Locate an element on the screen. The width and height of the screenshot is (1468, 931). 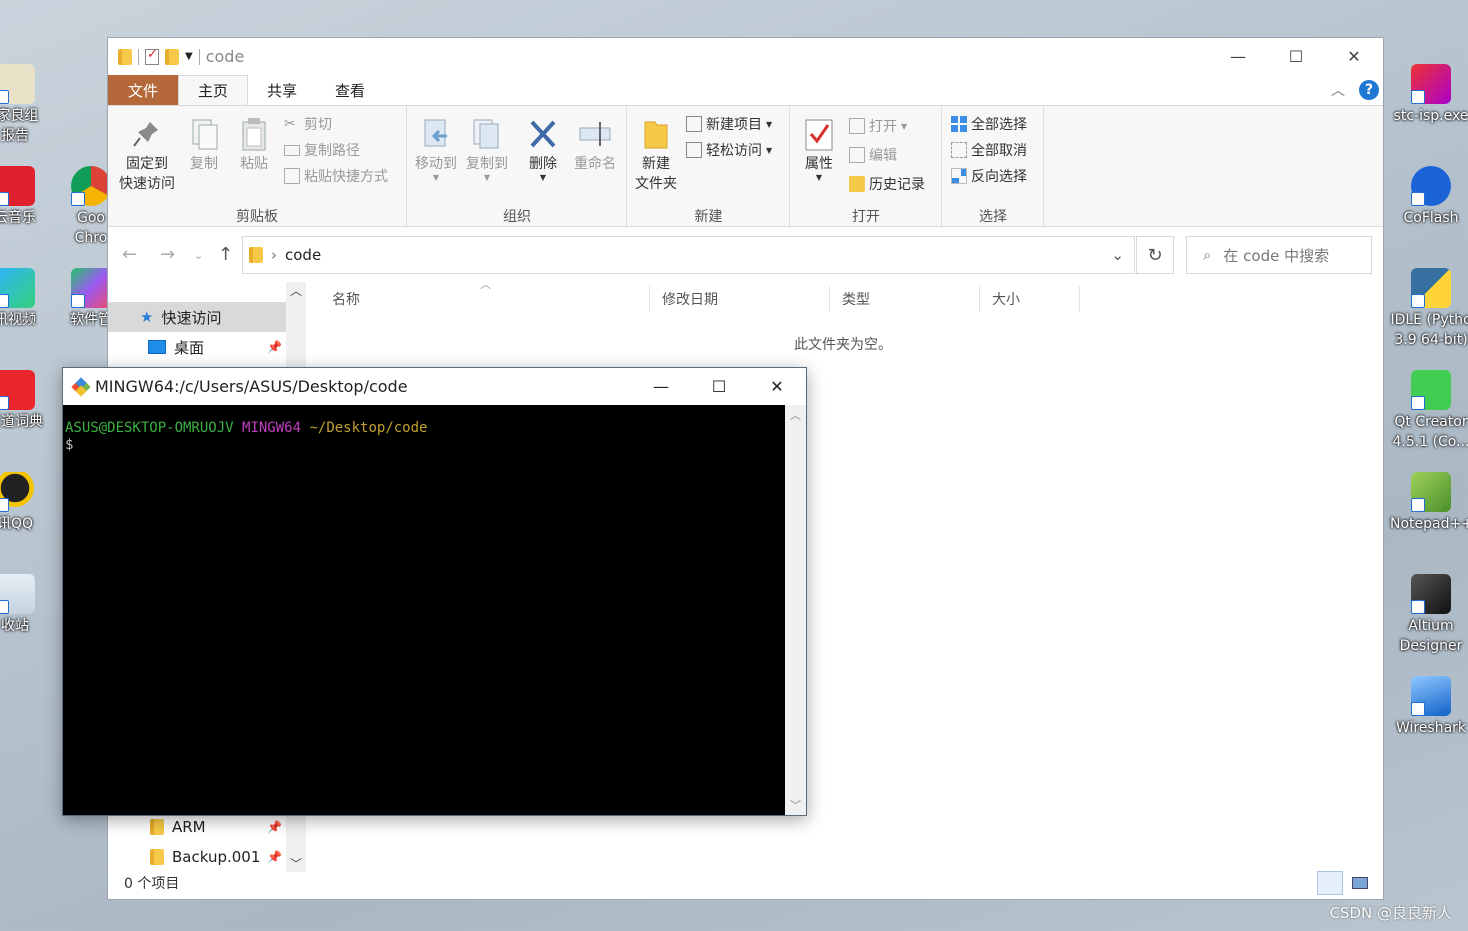
rename-button: 重命名 is located at coordinates (595, 145).